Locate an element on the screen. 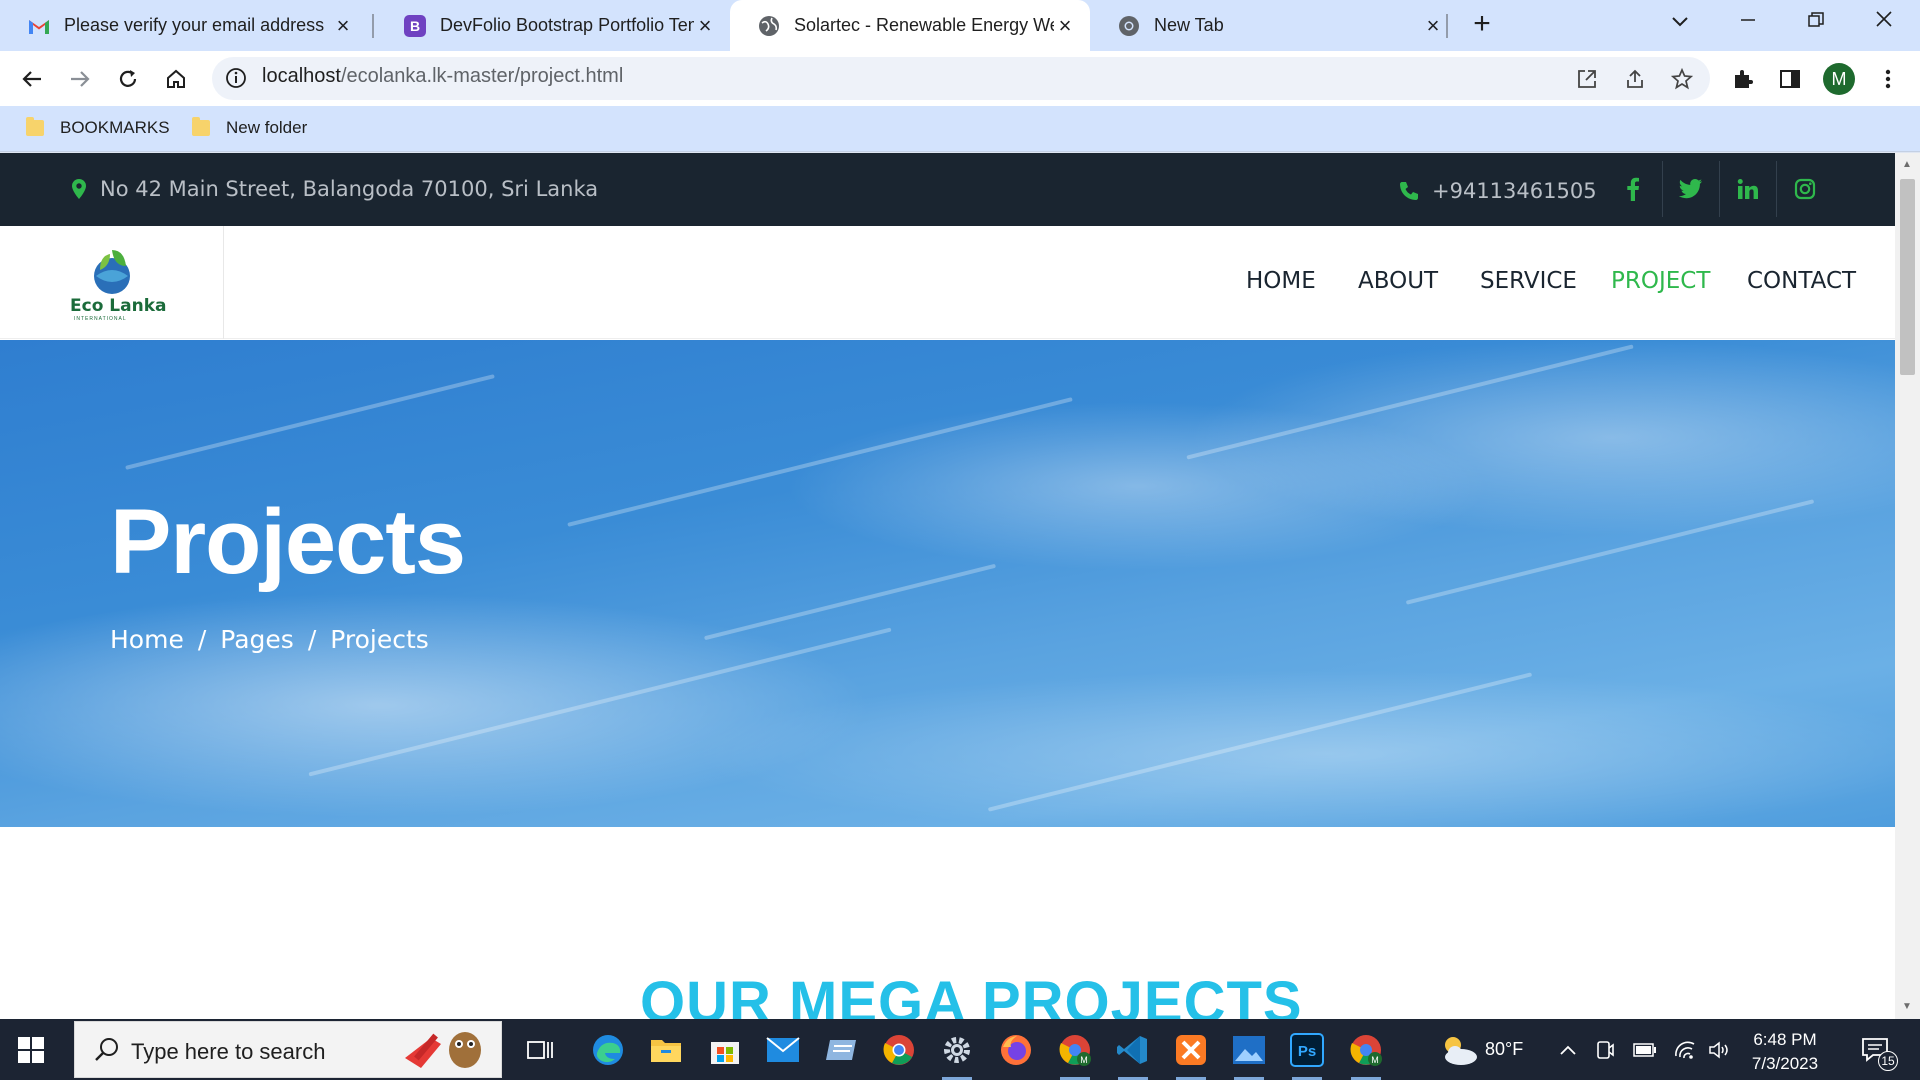  taskbar-search: Type here to search is located at coordinates (288, 1049).